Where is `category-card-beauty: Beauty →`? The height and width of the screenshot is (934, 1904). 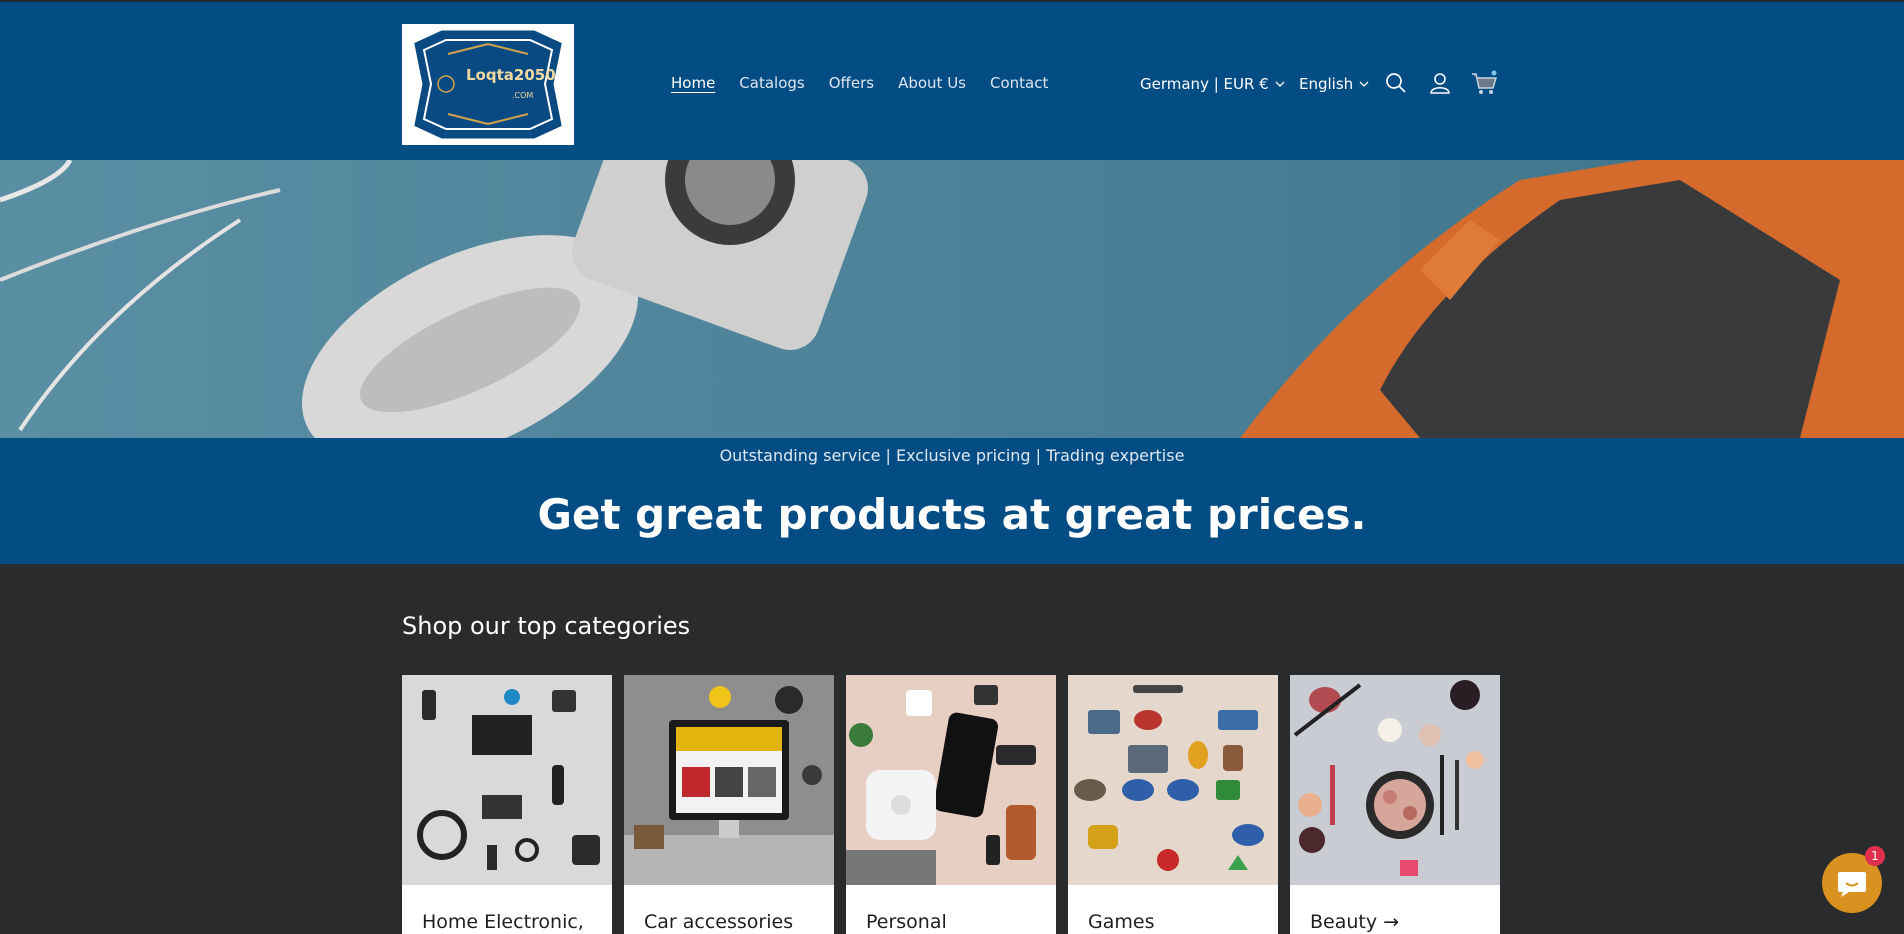 category-card-beauty: Beauty → is located at coordinates (1395, 804).